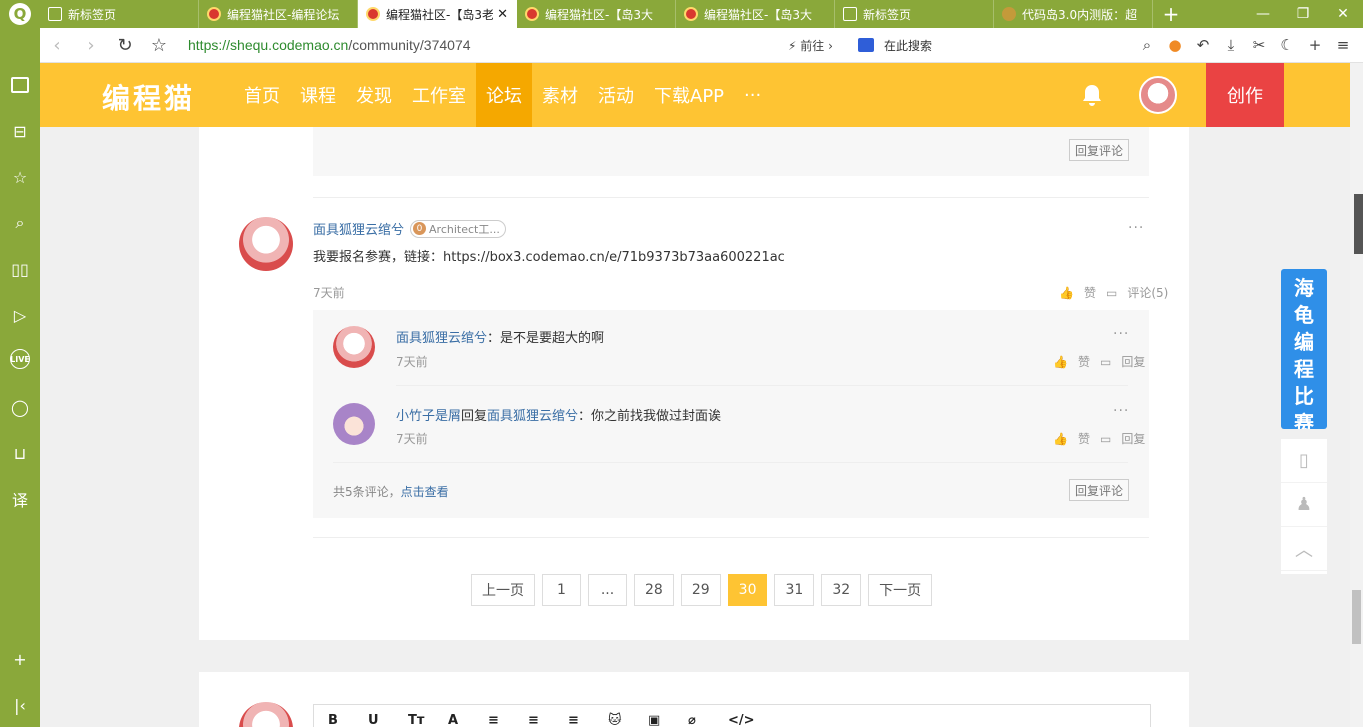  Describe the element at coordinates (560, 95) in the screenshot. I see `nav-materials: 素材` at that location.